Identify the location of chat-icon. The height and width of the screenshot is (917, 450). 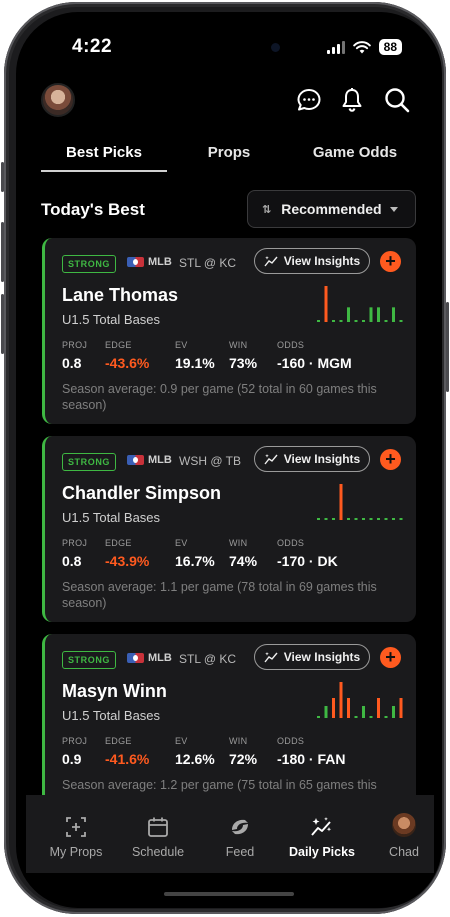
(309, 100).